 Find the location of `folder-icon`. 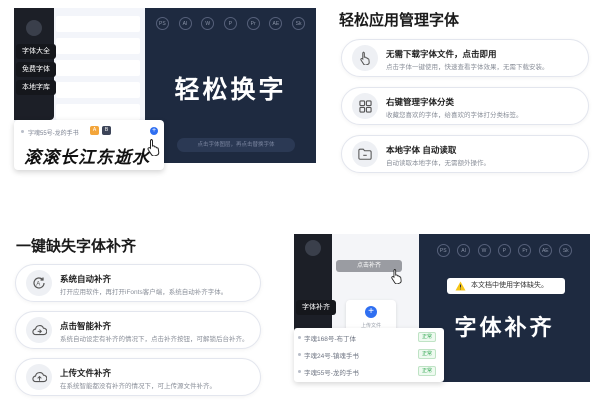

folder-icon is located at coordinates (365, 154).